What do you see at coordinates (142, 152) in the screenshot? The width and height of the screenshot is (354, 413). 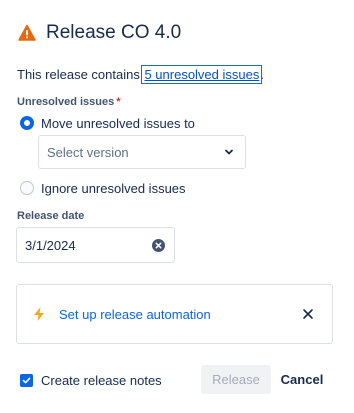 I see `version-select: Select version` at bounding box center [142, 152].